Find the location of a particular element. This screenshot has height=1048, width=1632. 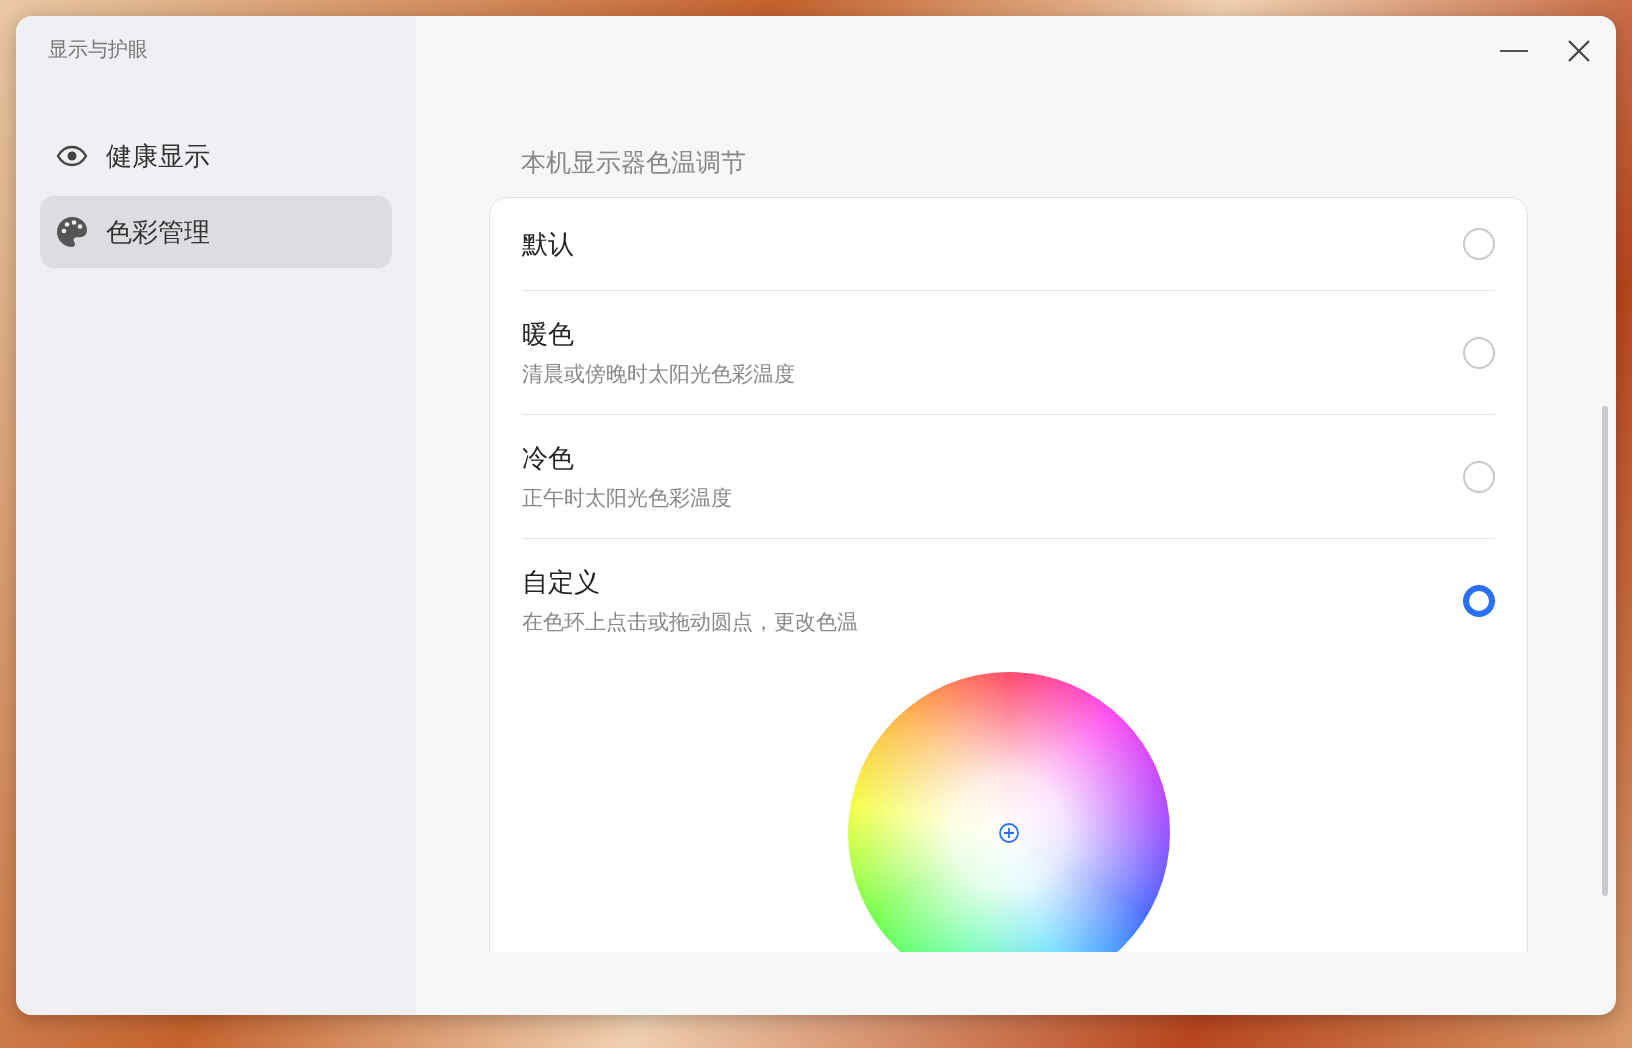

option-title: 自定义 is located at coordinates (561, 582).